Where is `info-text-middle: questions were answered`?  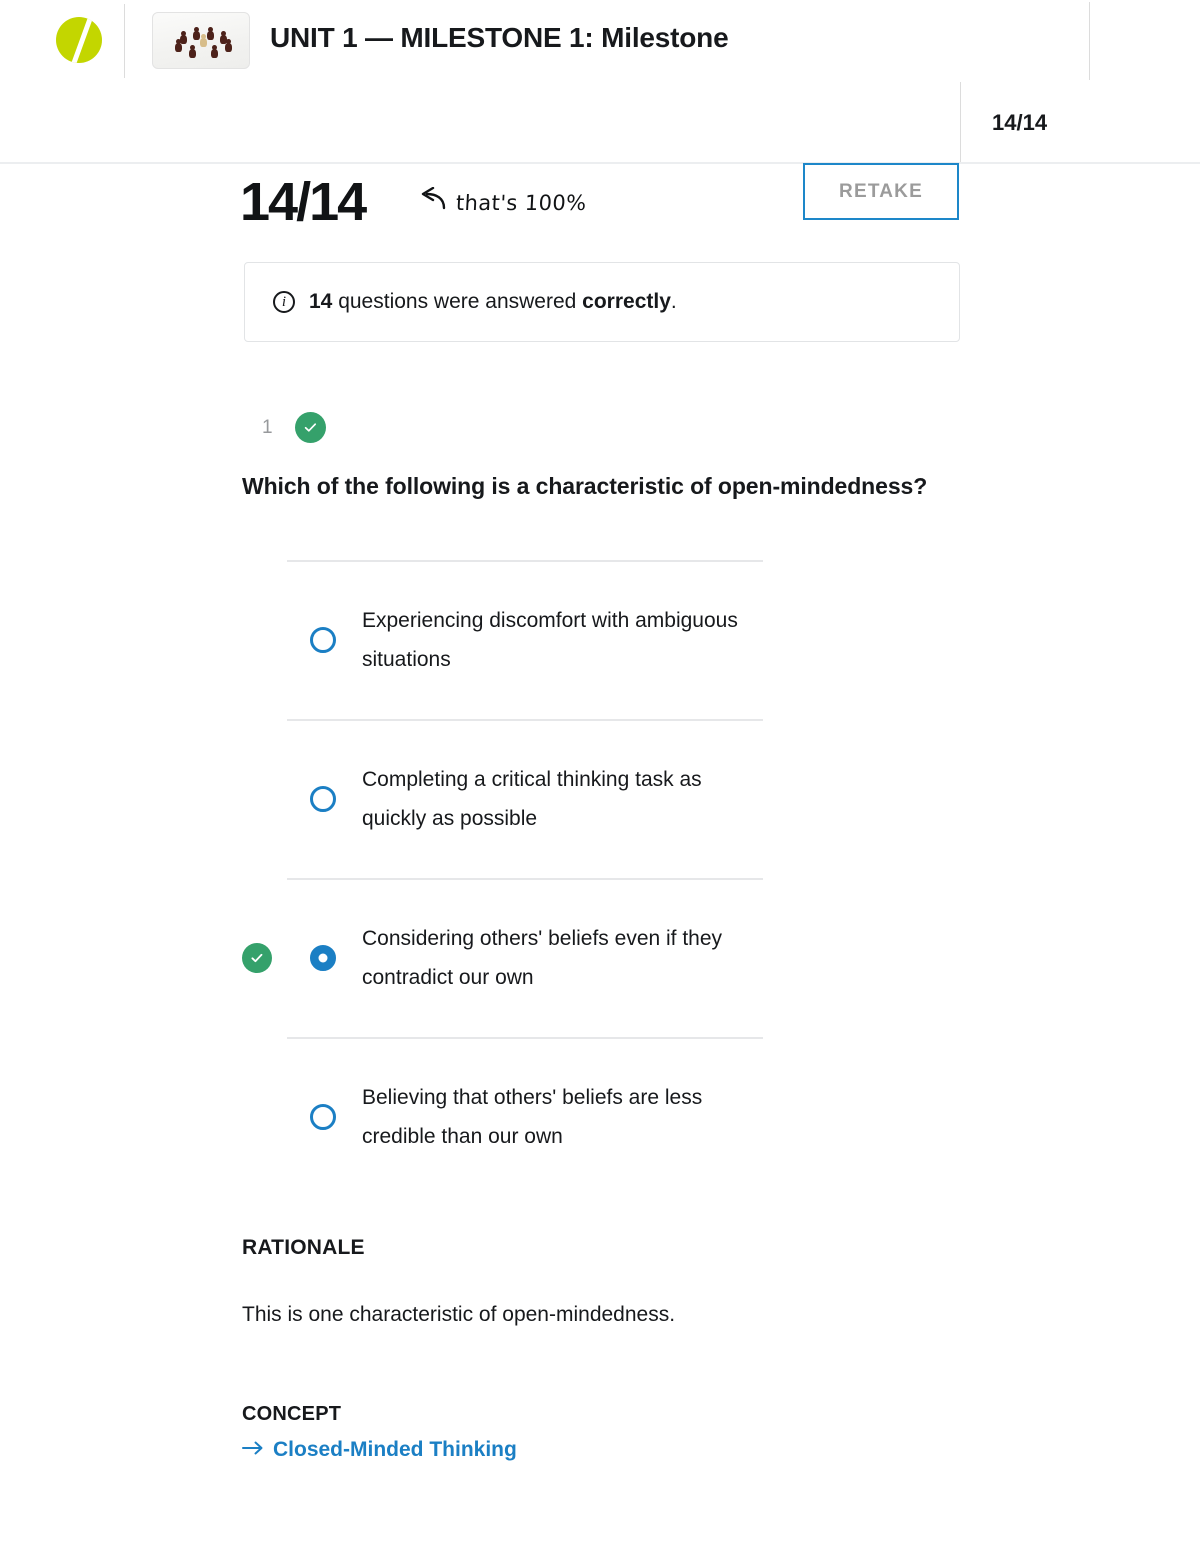 info-text-middle: questions were answered is located at coordinates (457, 301).